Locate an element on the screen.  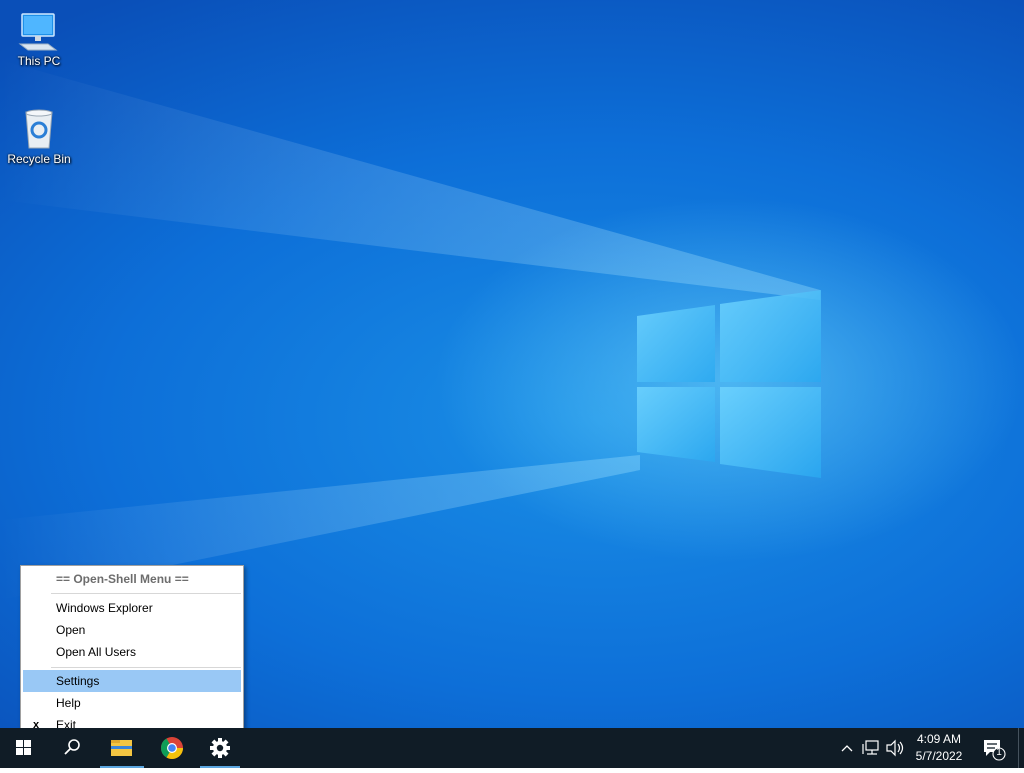
folder-icon is located at coordinates (121, 748).